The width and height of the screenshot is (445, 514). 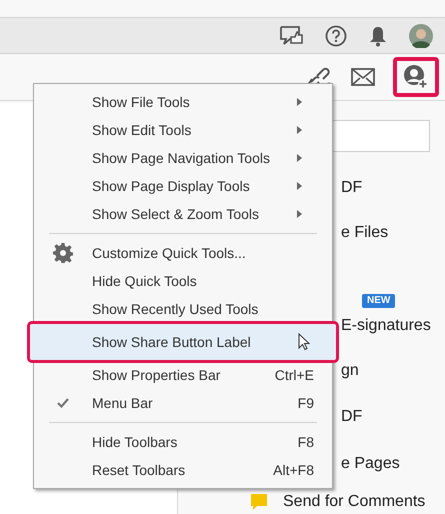 What do you see at coordinates (183, 214) in the screenshot?
I see `menu-item: Show Select & Zoom Tools` at bounding box center [183, 214].